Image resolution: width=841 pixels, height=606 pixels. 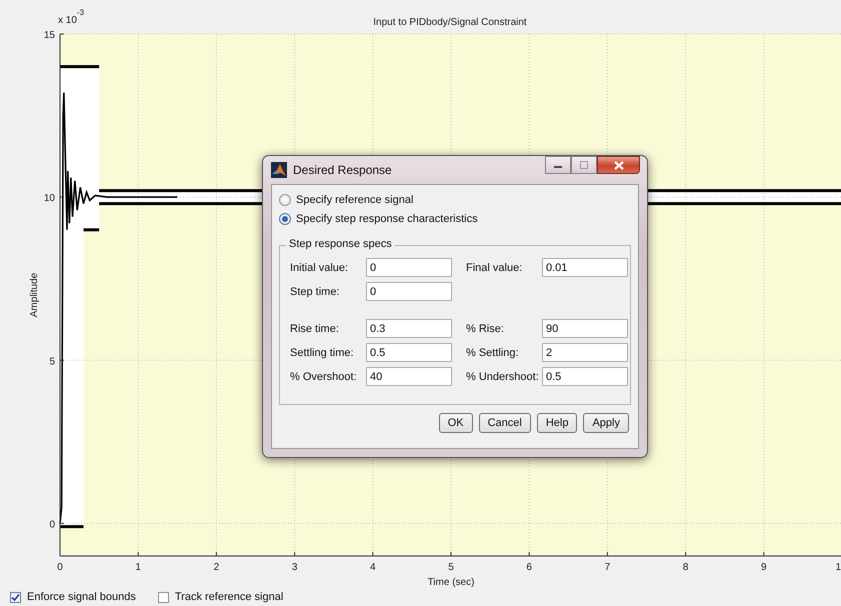 What do you see at coordinates (373, 567) in the screenshot?
I see `tick-label: 4` at bounding box center [373, 567].